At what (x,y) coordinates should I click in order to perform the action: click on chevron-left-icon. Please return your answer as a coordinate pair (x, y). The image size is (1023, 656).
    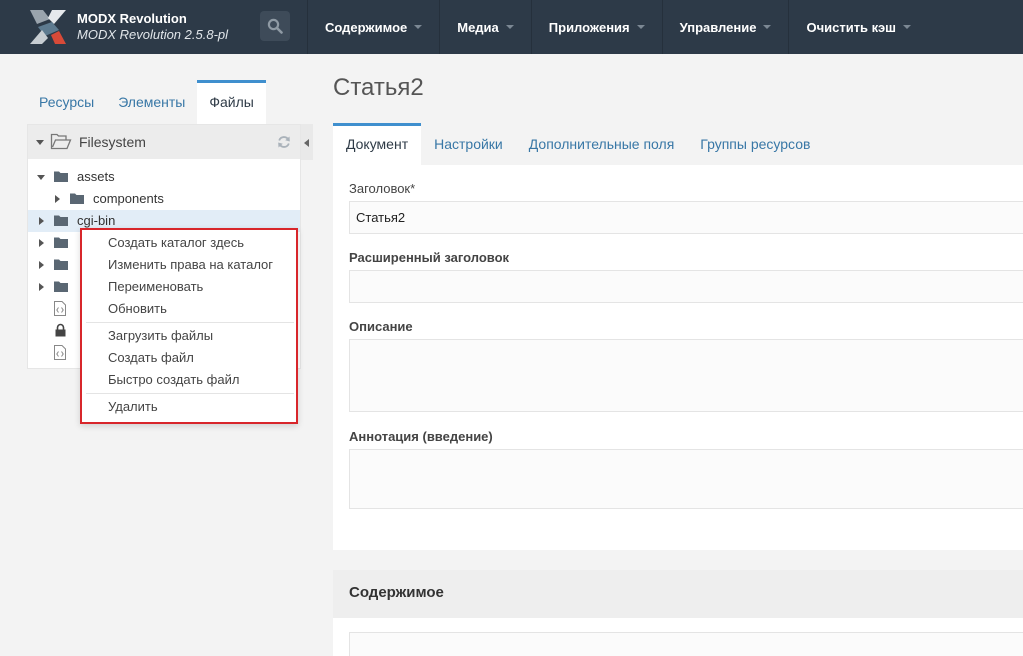
    Looking at the image, I should click on (306, 143).